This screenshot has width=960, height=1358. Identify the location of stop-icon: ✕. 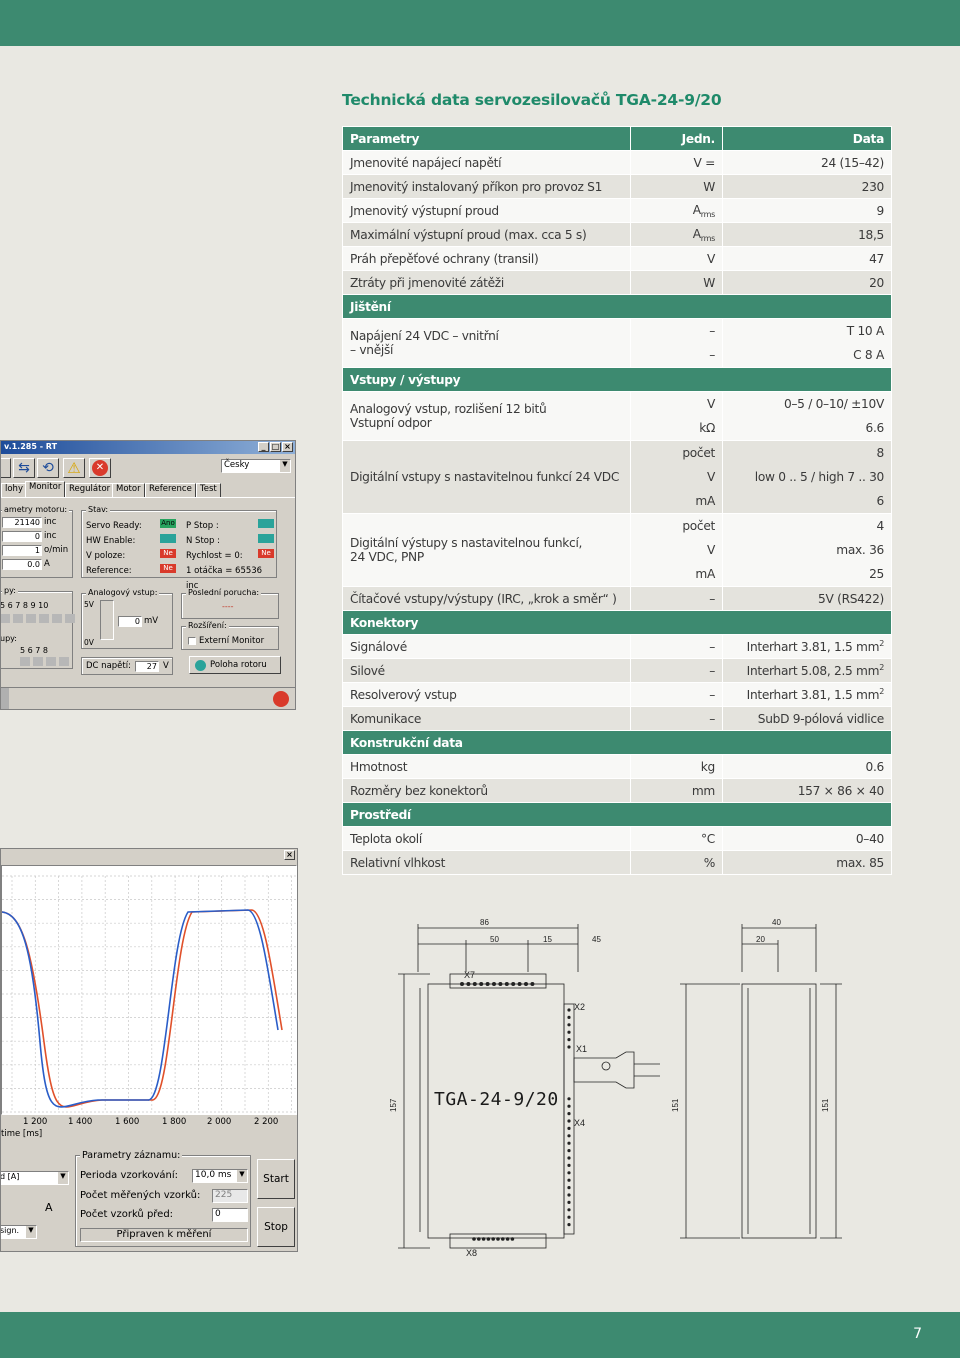
(100, 468).